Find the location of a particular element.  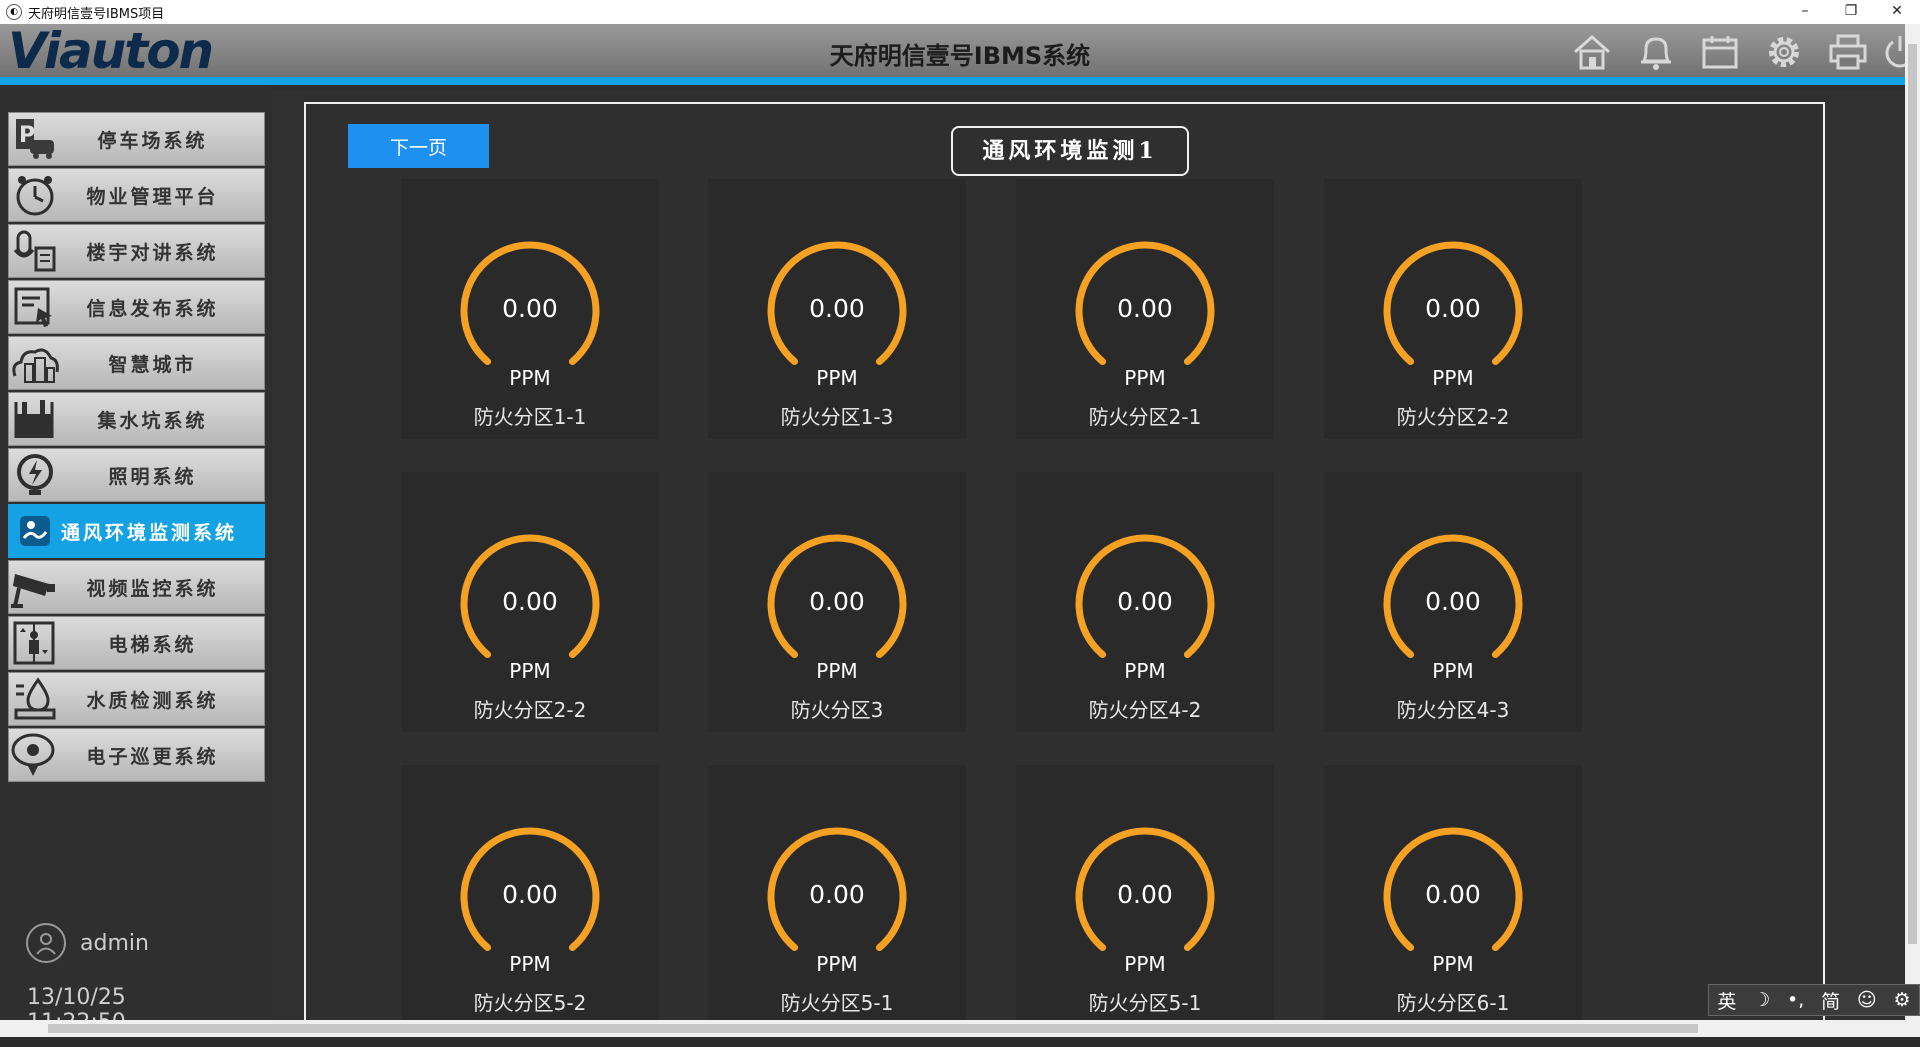

gauge-label: 防火分区6-1 is located at coordinates (1453, 1003).